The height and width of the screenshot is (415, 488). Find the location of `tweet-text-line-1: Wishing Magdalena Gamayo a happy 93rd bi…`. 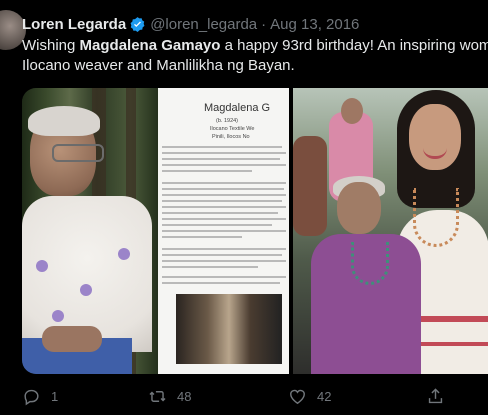

tweet-text-line-1: Wishing Magdalena Gamayo a happy 93rd bi… is located at coordinates (255, 46).